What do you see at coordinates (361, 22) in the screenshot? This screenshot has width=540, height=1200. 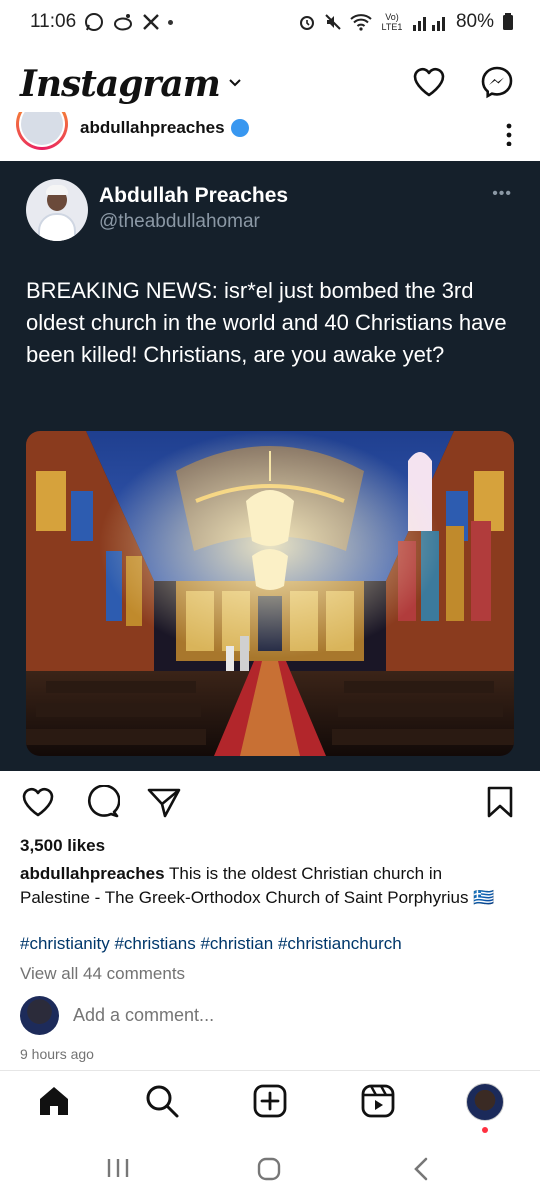 I see `wifi-icon` at bounding box center [361, 22].